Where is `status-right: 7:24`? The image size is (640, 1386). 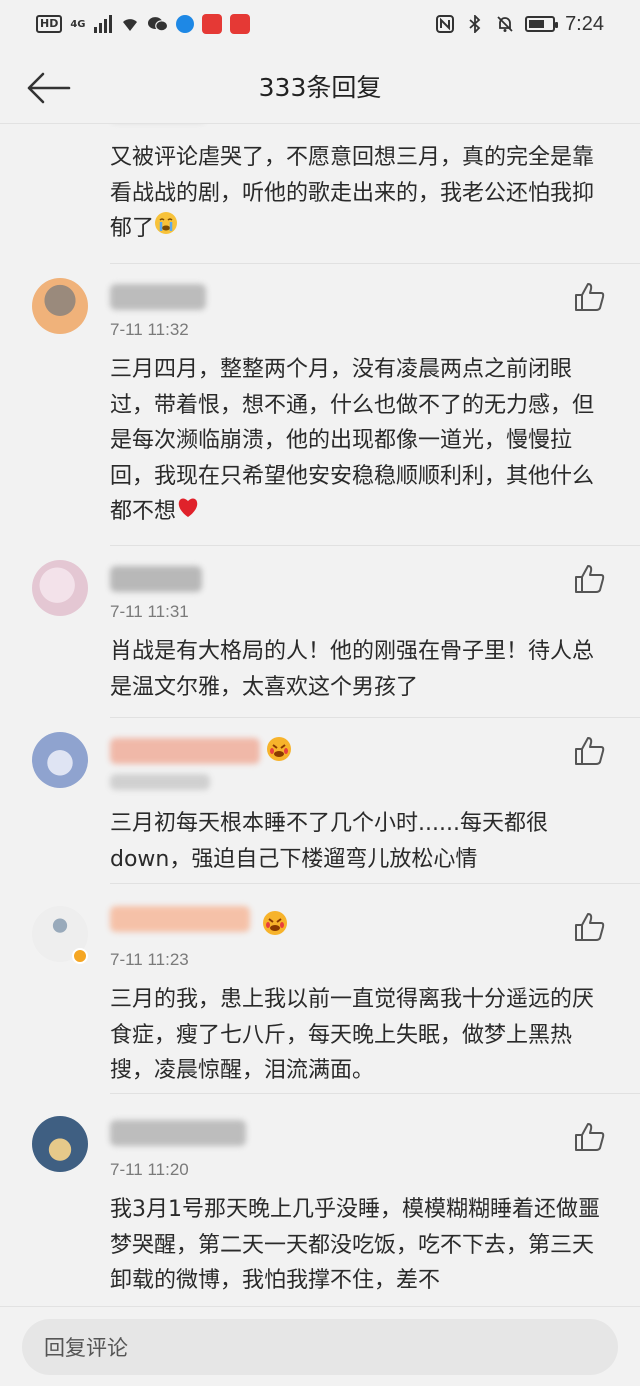
status-right: 7:24 is located at coordinates (519, 24).